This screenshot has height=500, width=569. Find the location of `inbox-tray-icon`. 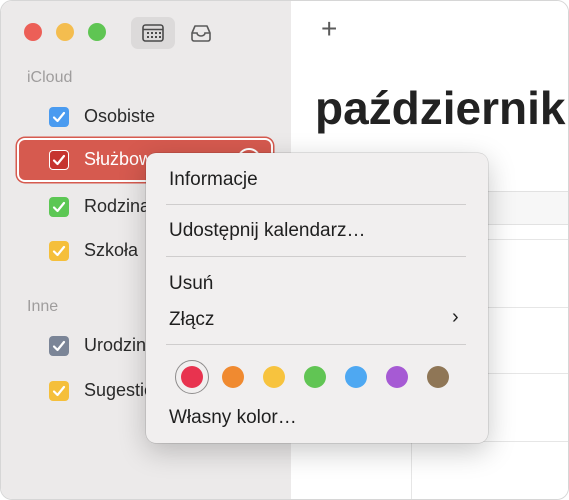

inbox-tray-icon is located at coordinates (201, 33).